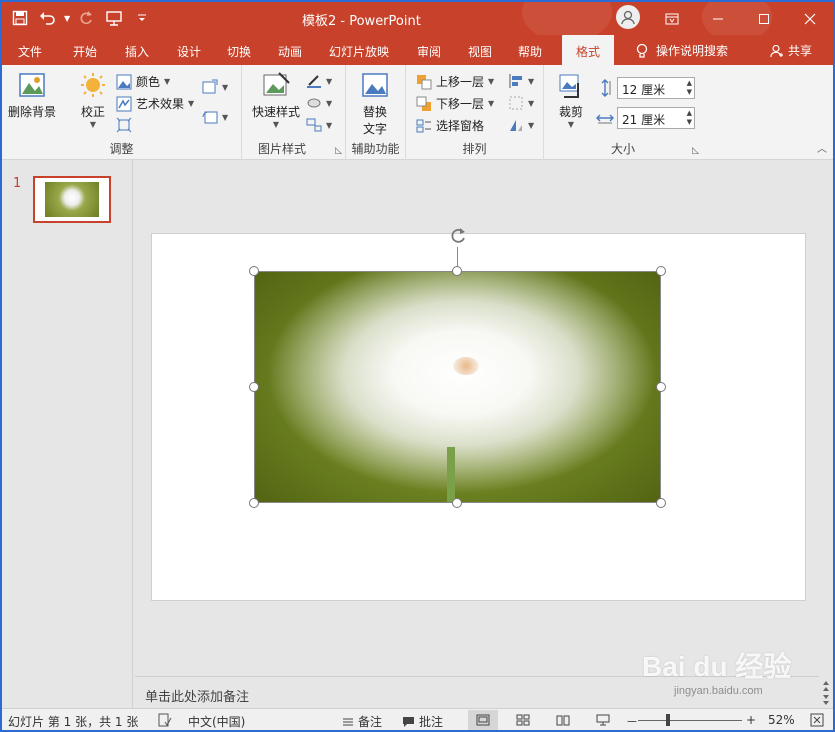  What do you see at coordinates (571, 100) in the screenshot?
I see `crop-button: 裁剪 ▼` at bounding box center [571, 100].